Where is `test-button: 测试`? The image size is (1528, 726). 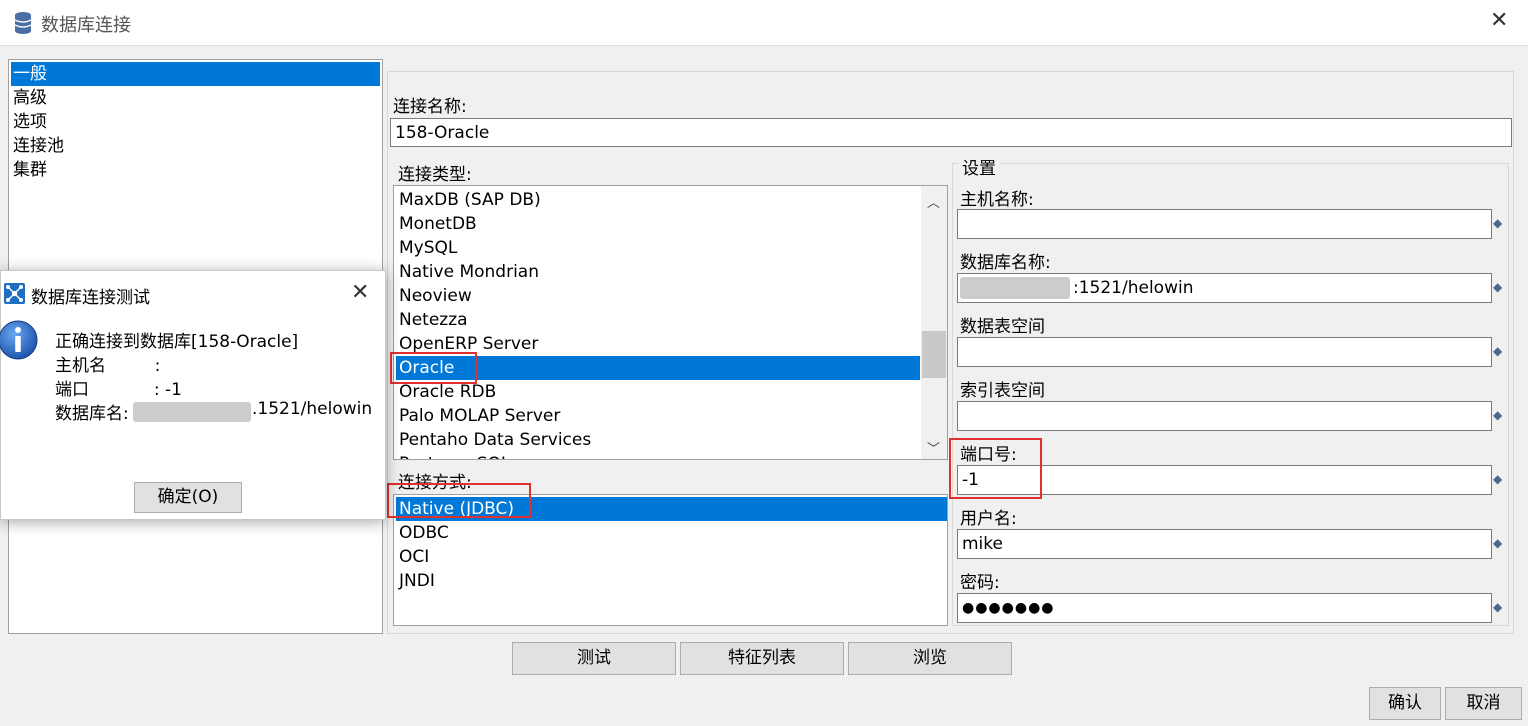
test-button: 测试 is located at coordinates (594, 658).